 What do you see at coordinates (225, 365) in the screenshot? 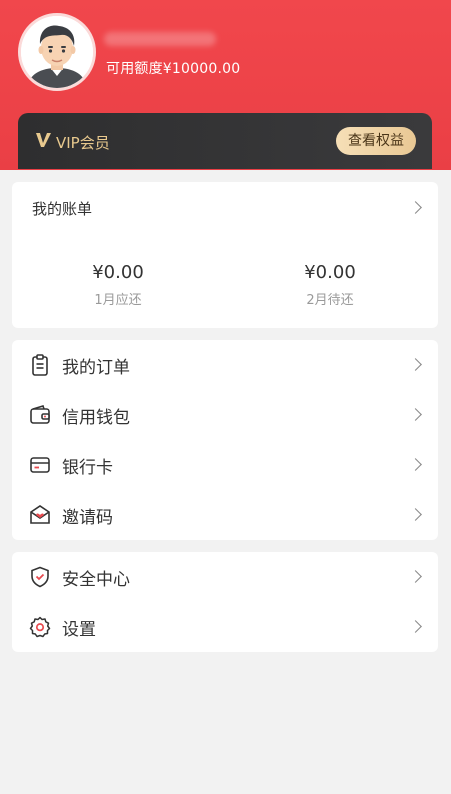
I see `menu-item-orders: 我的订单` at bounding box center [225, 365].